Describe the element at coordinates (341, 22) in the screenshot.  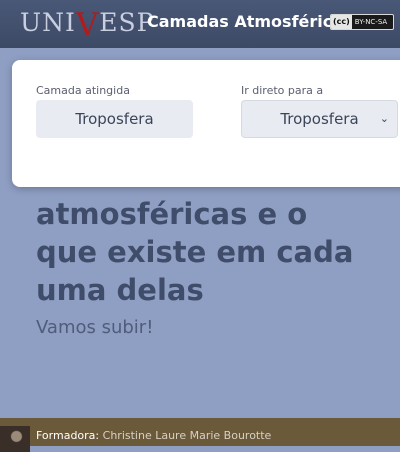
I see `cc-icon: (cc)` at that location.